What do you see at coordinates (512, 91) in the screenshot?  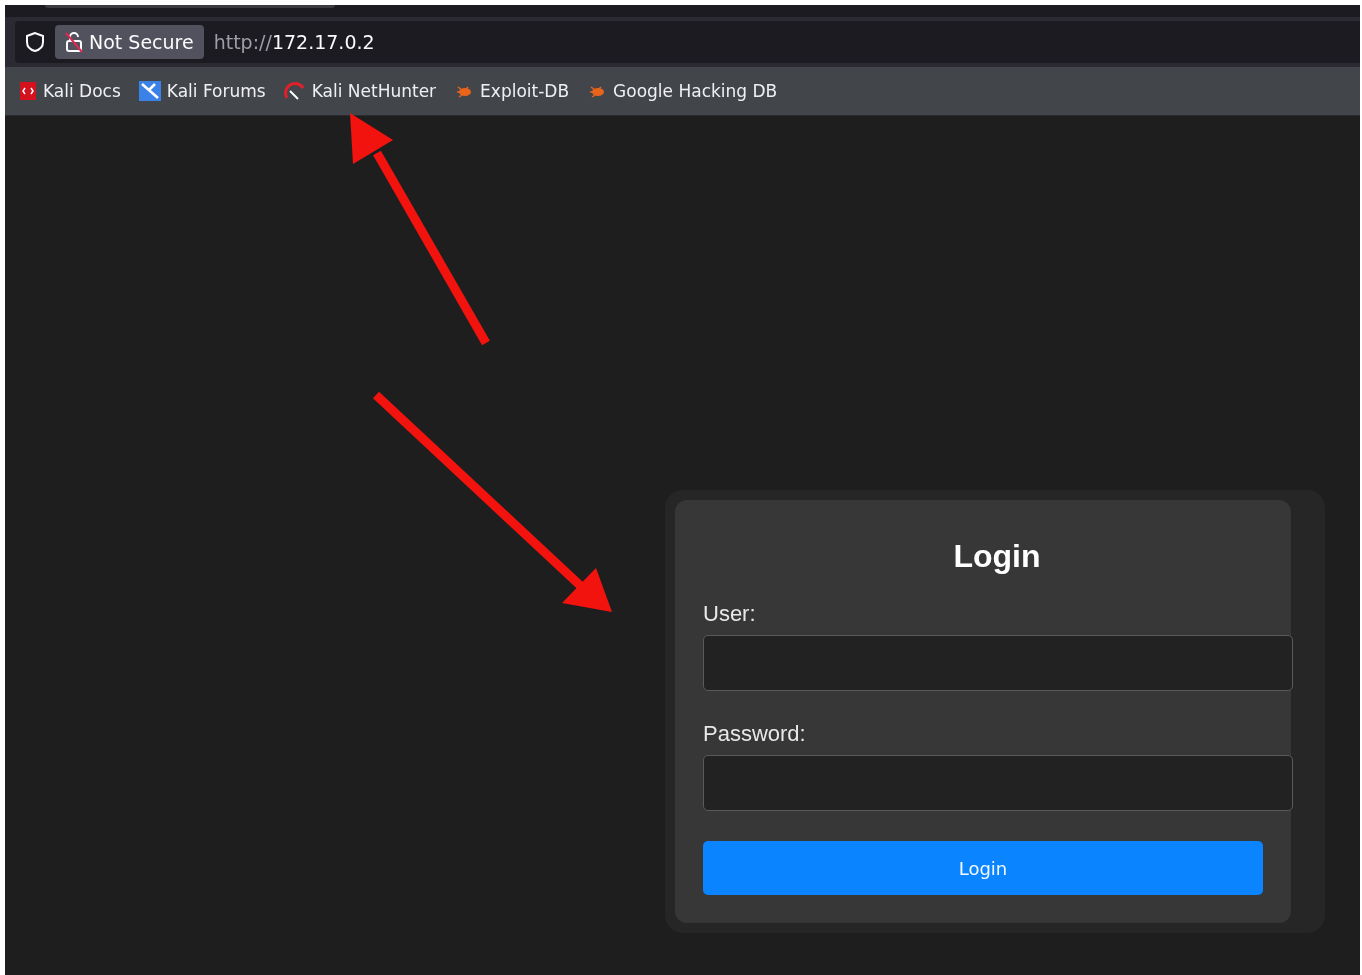 I see `bookmark-link: Exploit-DB` at bounding box center [512, 91].